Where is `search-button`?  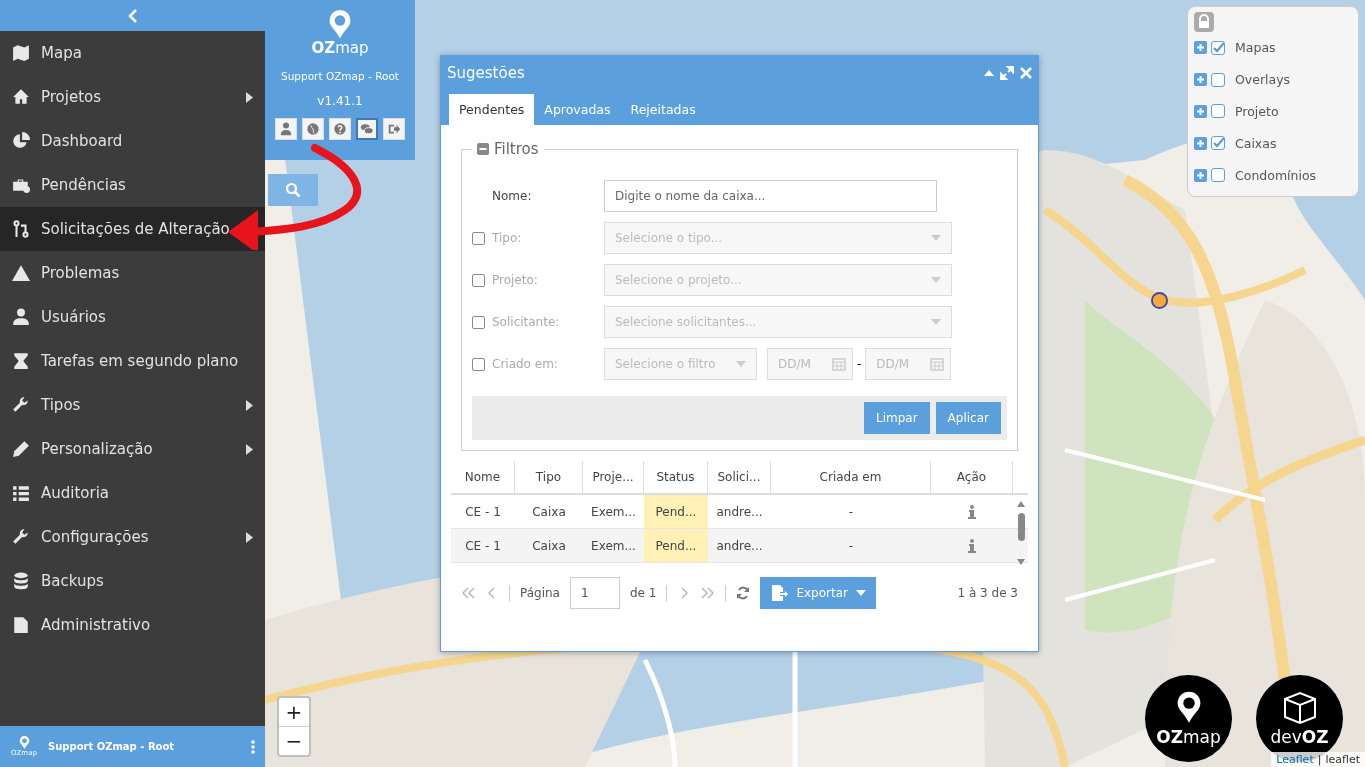 search-button is located at coordinates (293, 190).